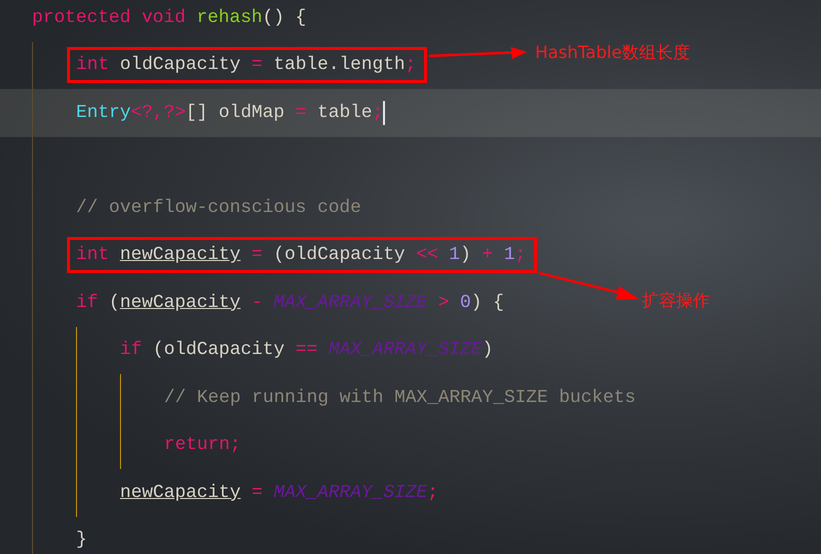 The height and width of the screenshot is (554, 821). I want to click on code-line: // overflow-conscious code, so click(219, 208).